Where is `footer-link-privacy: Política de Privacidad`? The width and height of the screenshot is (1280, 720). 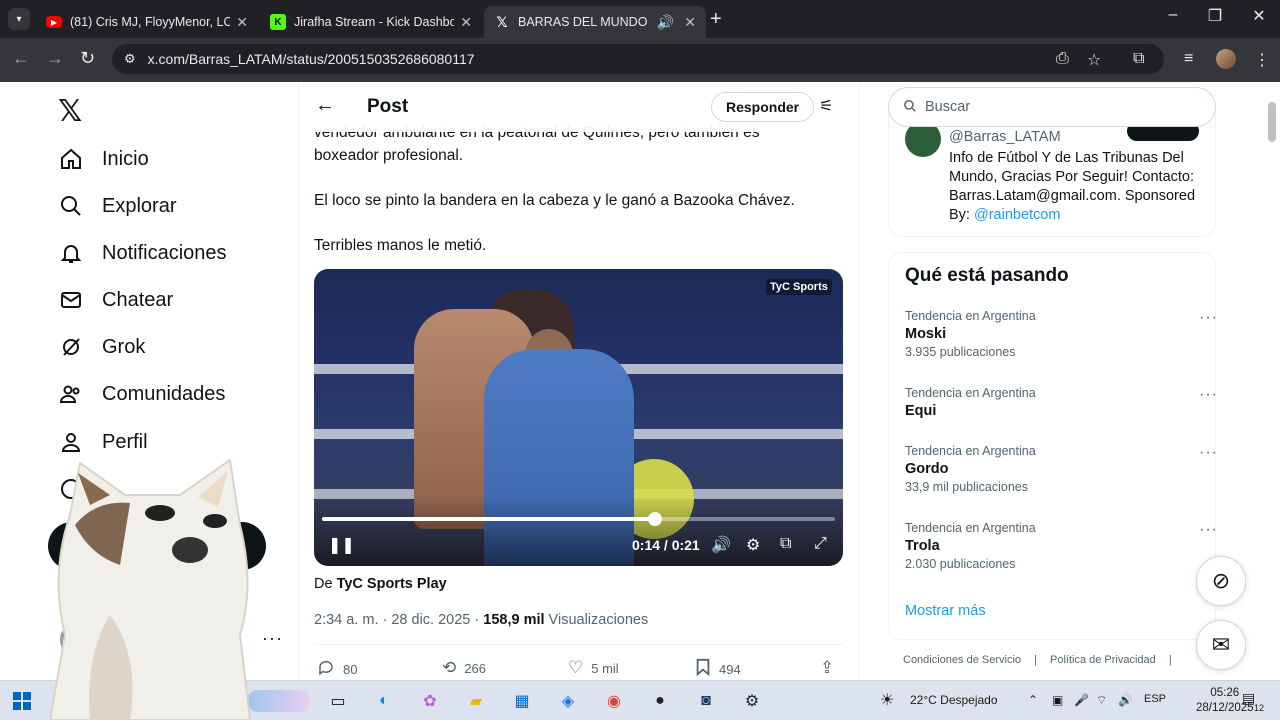
footer-link-privacy: Política de Privacidad is located at coordinates (1103, 660).